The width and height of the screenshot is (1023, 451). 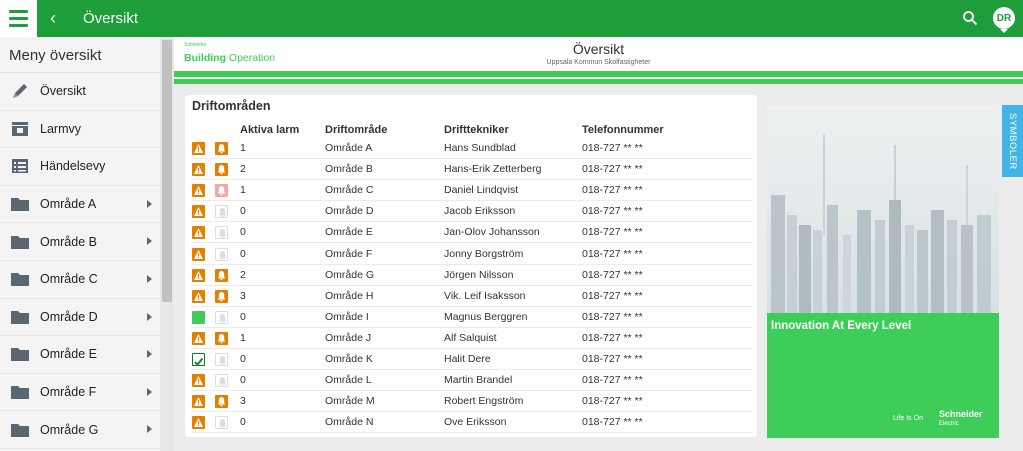 I want to click on sidebar-item-omrade-a: Område A, so click(x=80, y=205).